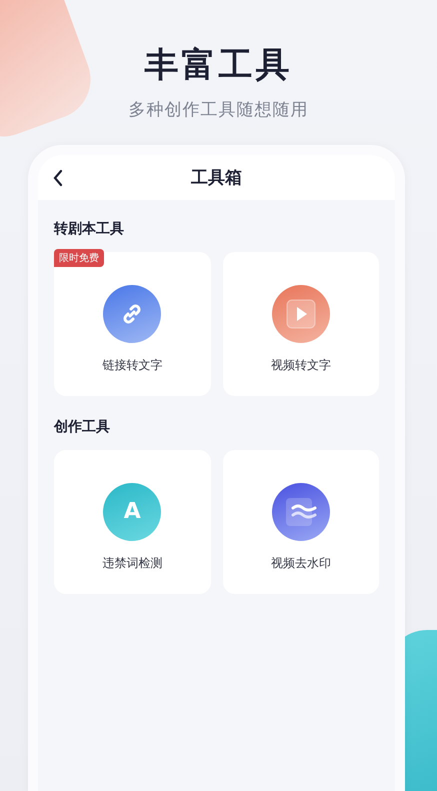 The height and width of the screenshot is (791, 437). What do you see at coordinates (89, 229) in the screenshot?
I see `section-title: 转剧本工具` at bounding box center [89, 229].